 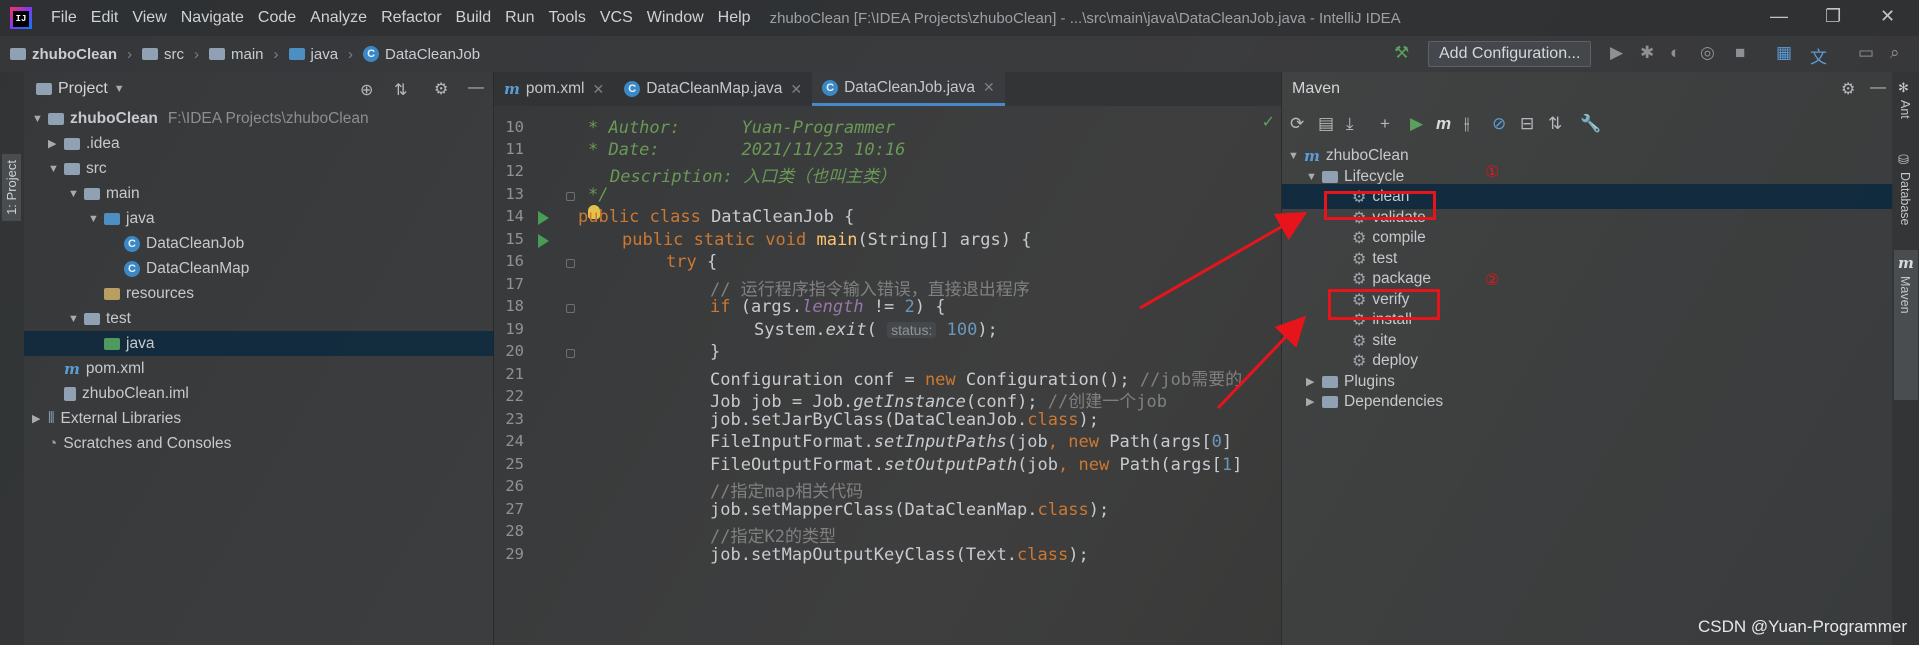 I want to click on ant-icon: ✻, so click(x=1903, y=87).